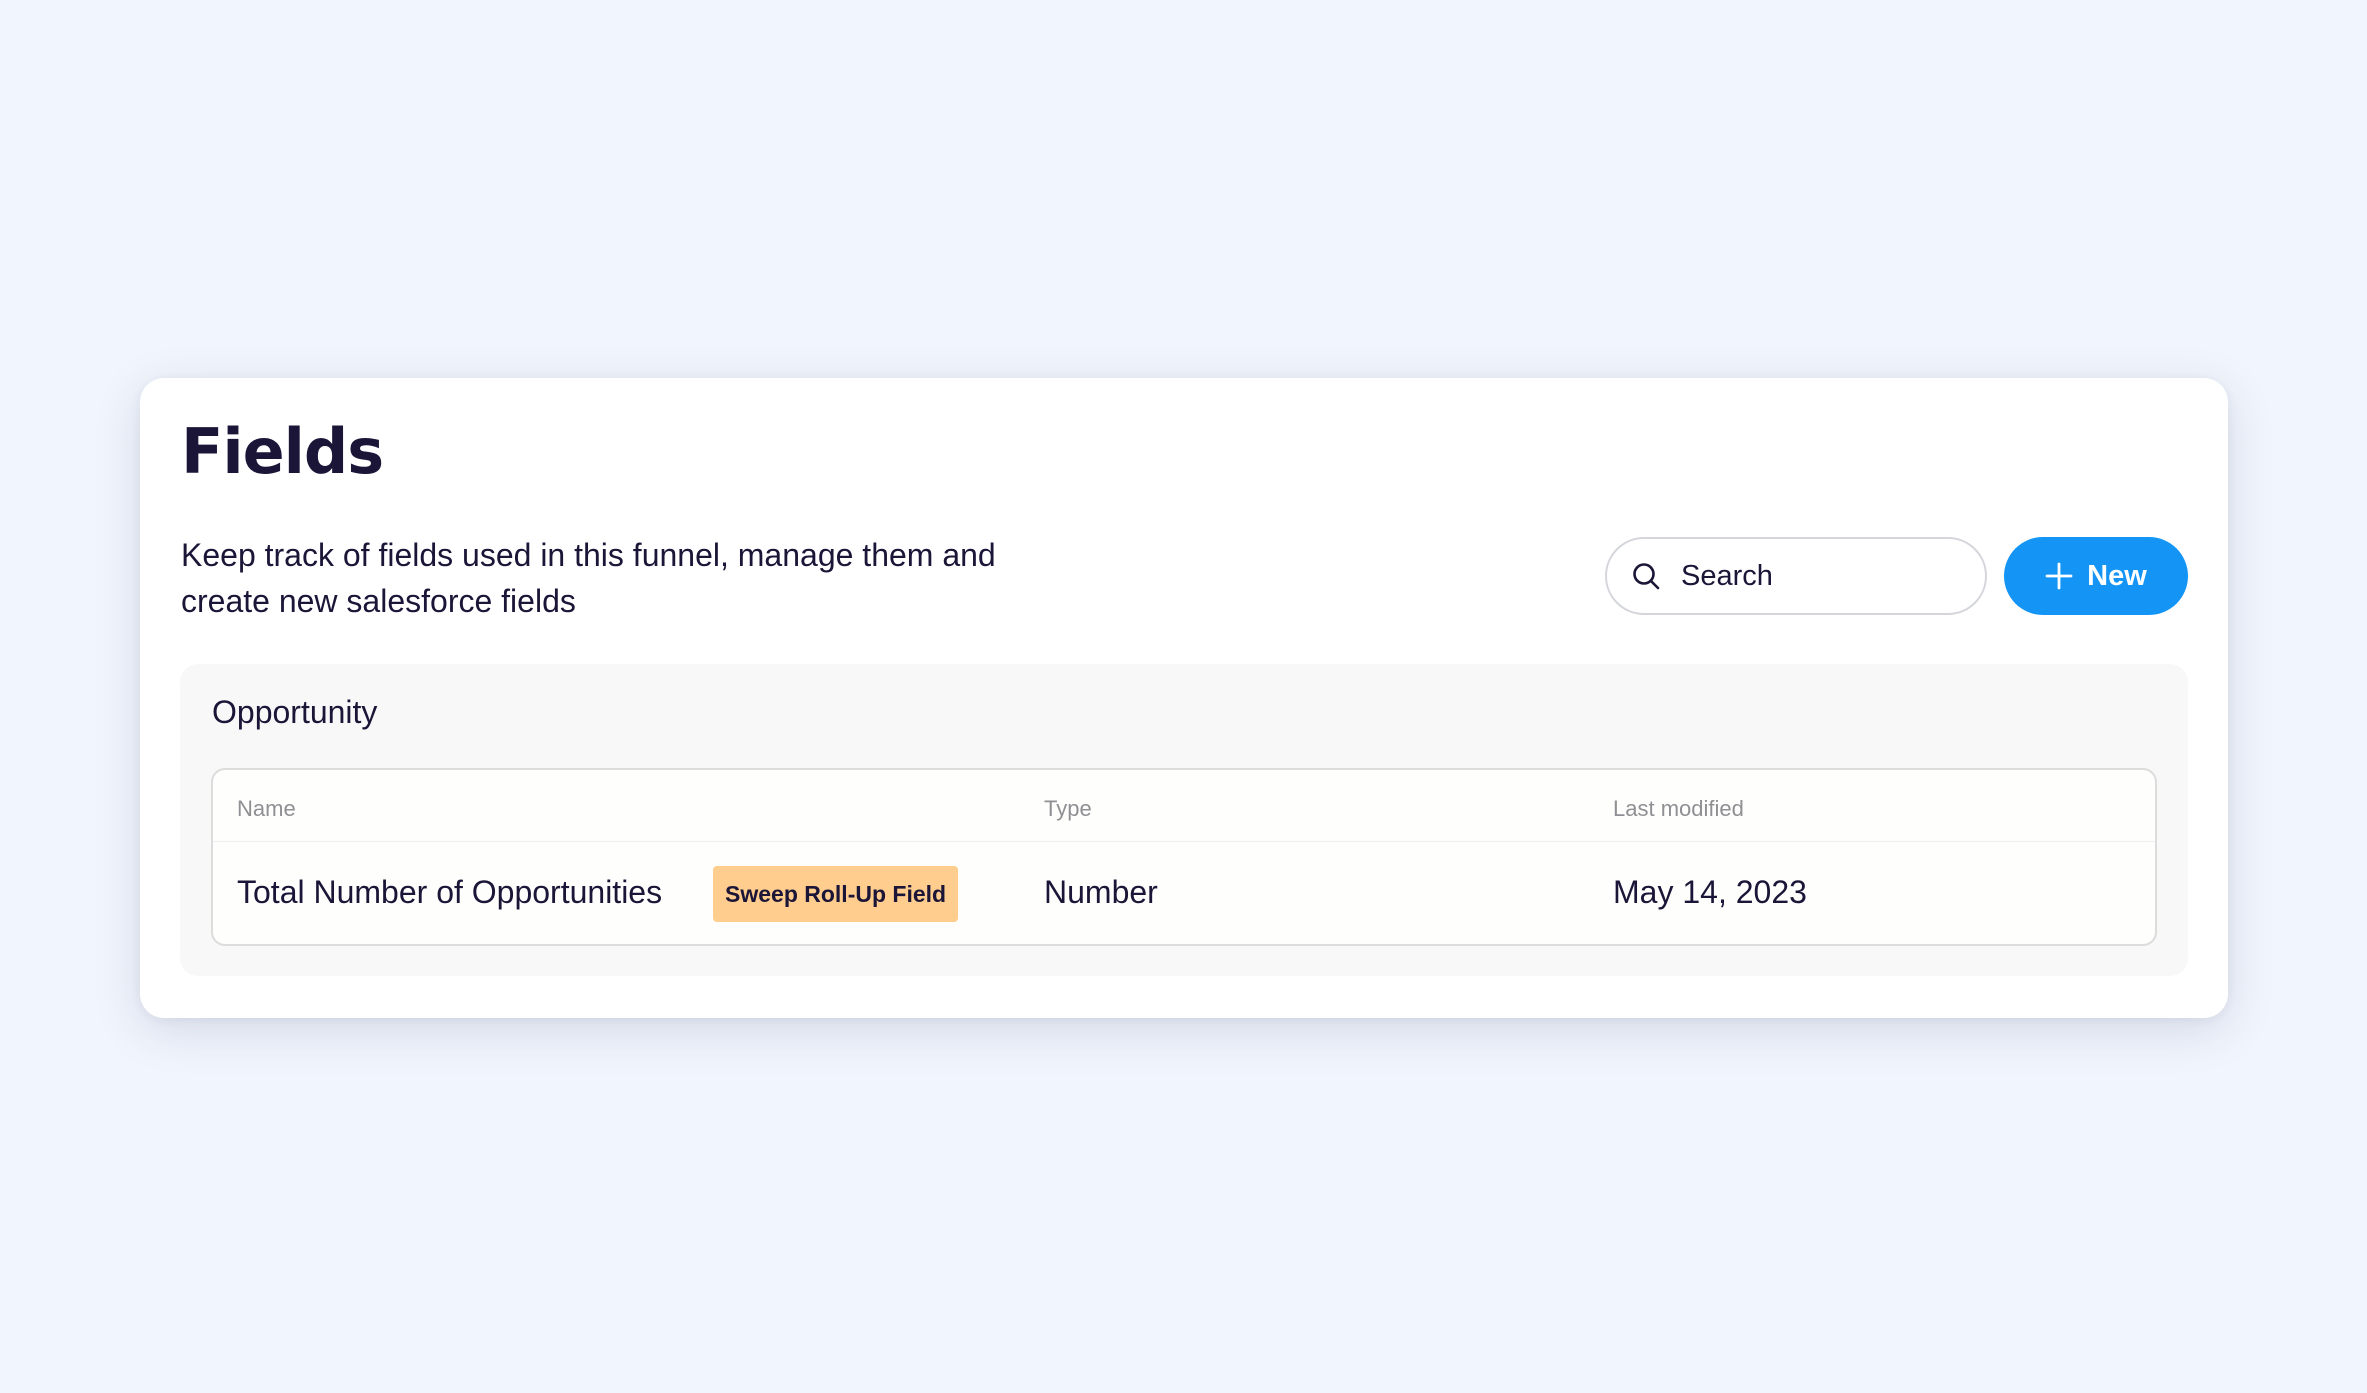 This screenshot has width=2367, height=1393. What do you see at coordinates (2059, 576) in the screenshot?
I see `plus-icon` at bounding box center [2059, 576].